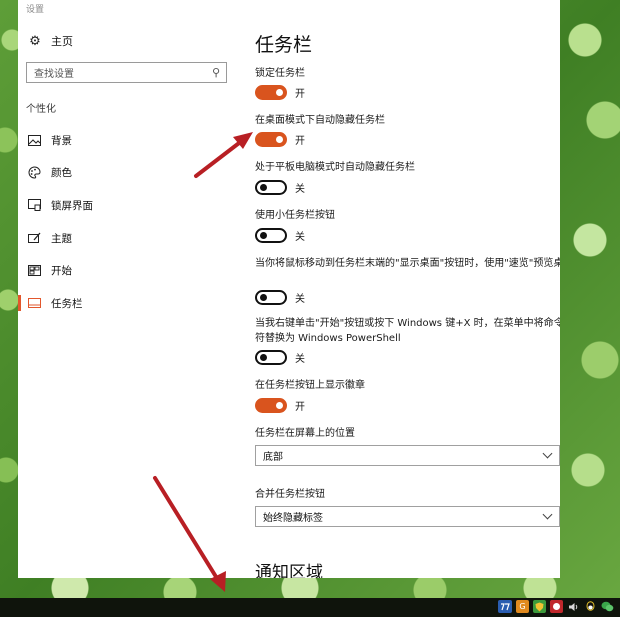  I want to click on sidebar-home: ⚙ 主页, so click(50, 41).